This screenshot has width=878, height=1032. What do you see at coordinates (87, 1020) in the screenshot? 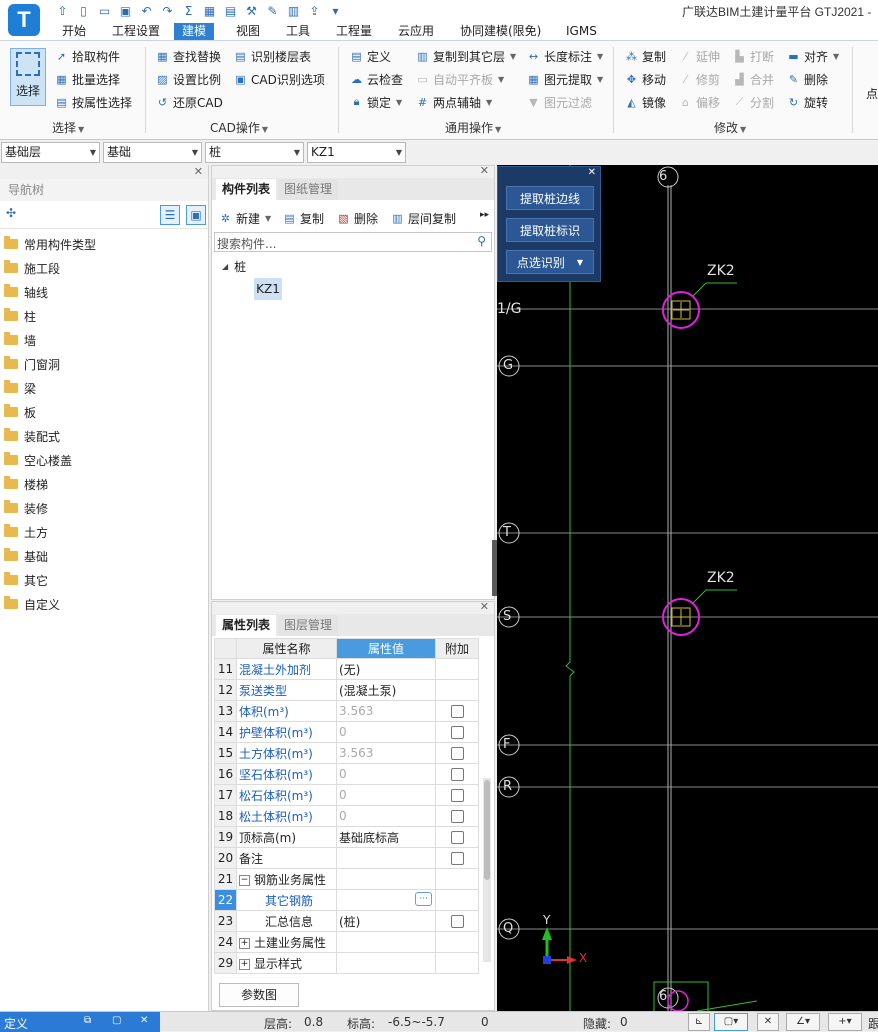
I see `restore-icon: ⧉` at bounding box center [87, 1020].